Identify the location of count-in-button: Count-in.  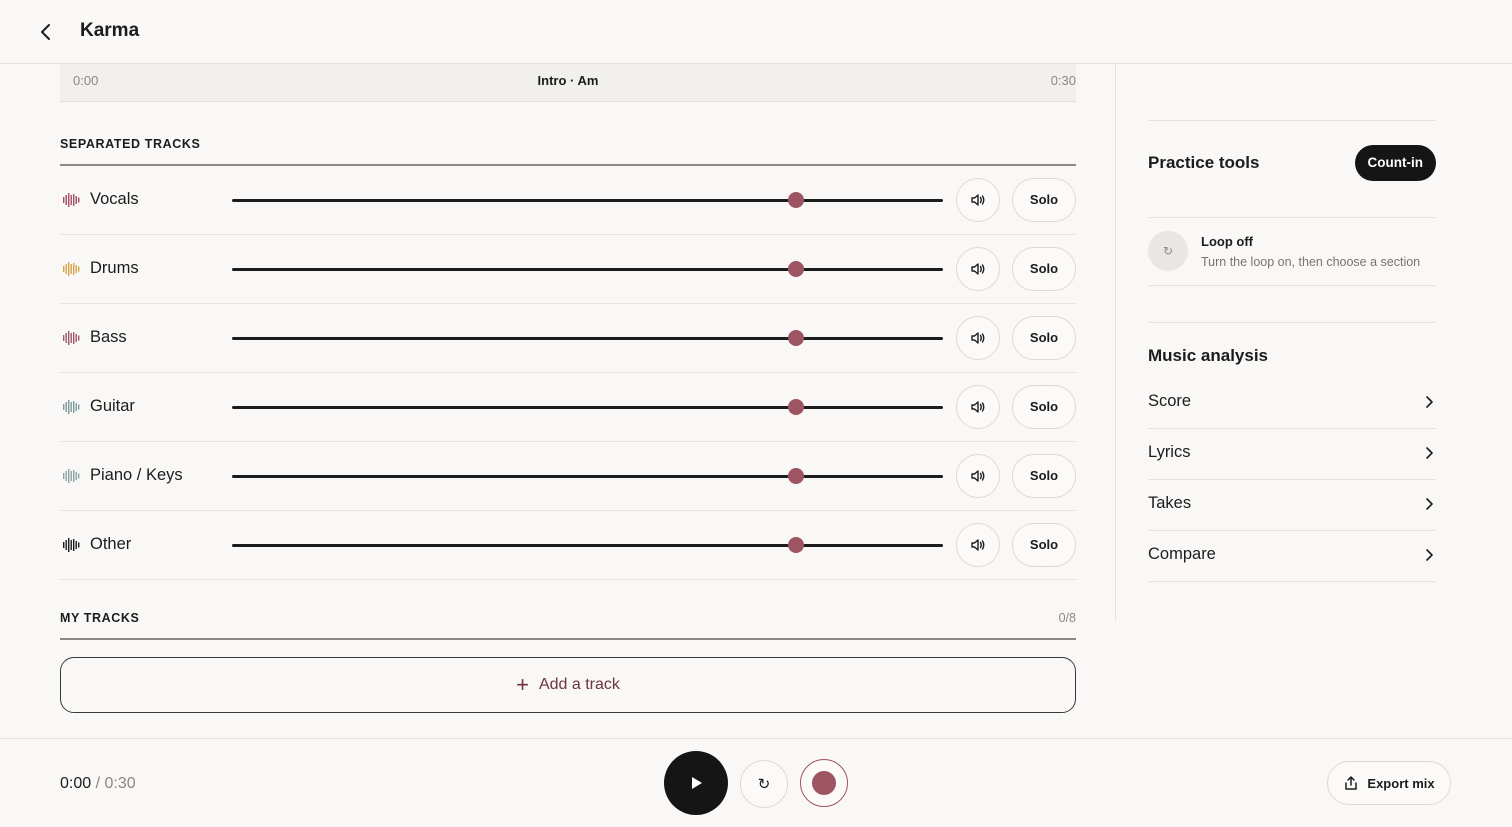
(1395, 163).